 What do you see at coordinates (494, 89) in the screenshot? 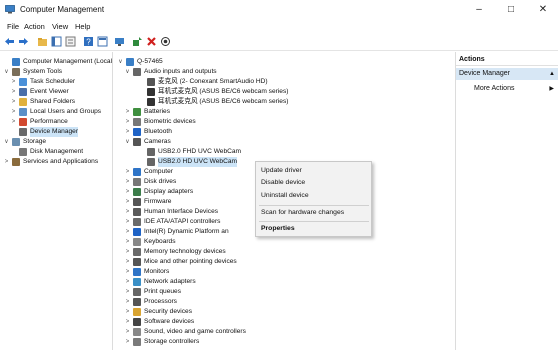
I see `more-actions-link: More Actions` at bounding box center [494, 89].